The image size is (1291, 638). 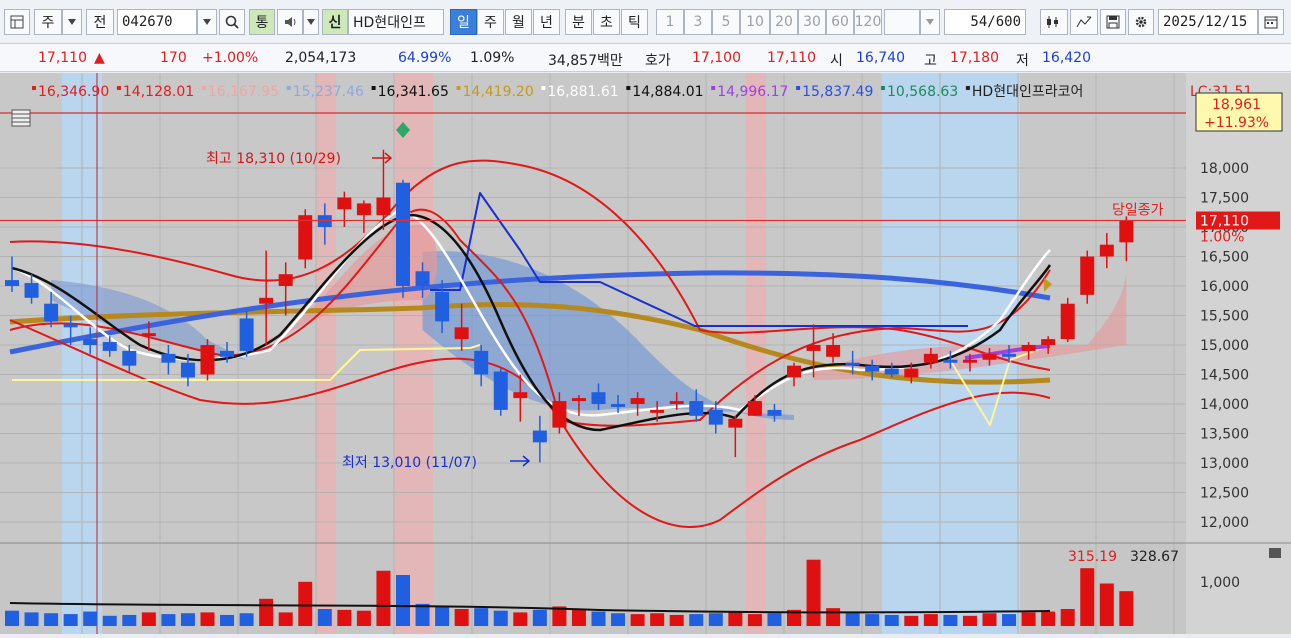 What do you see at coordinates (1154, 557) in the screenshot?
I see `volume-legend-v2: 328.67` at bounding box center [1154, 557].